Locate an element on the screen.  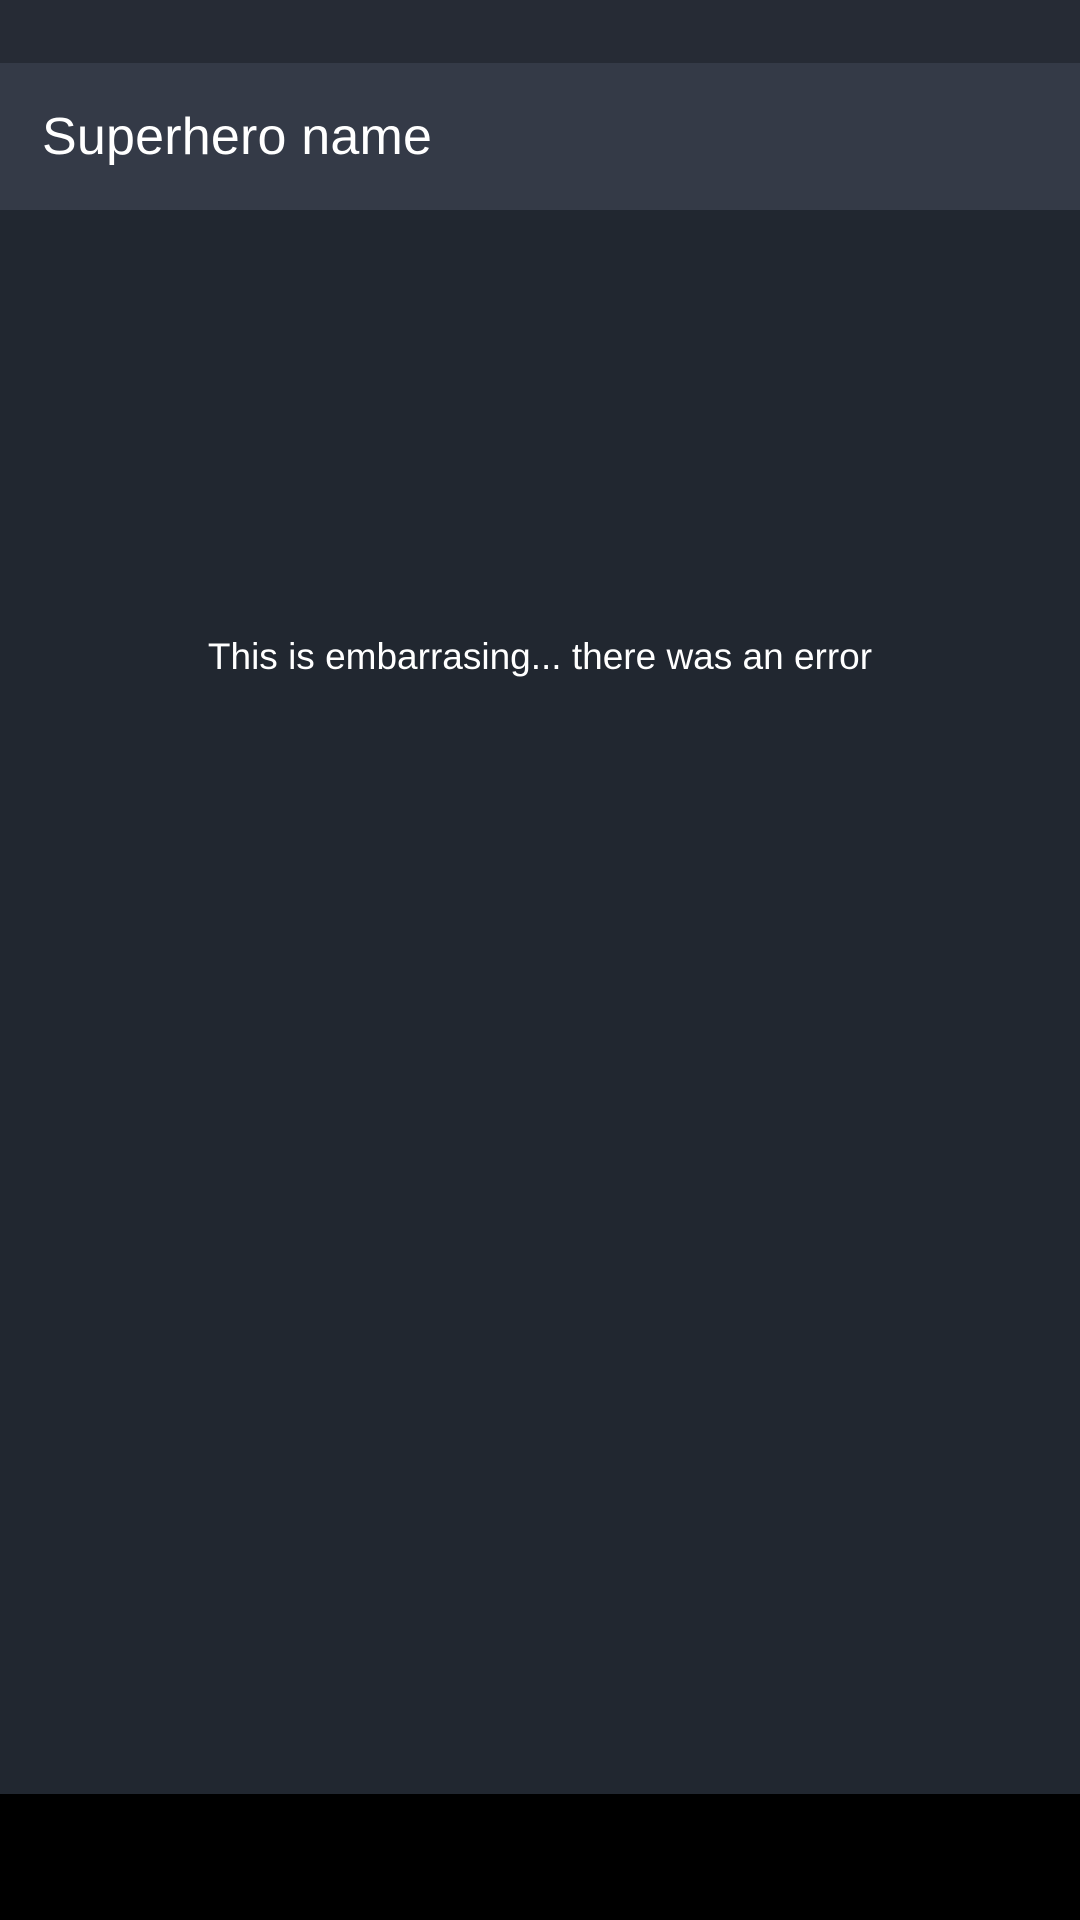
status-bar is located at coordinates (540, 31).